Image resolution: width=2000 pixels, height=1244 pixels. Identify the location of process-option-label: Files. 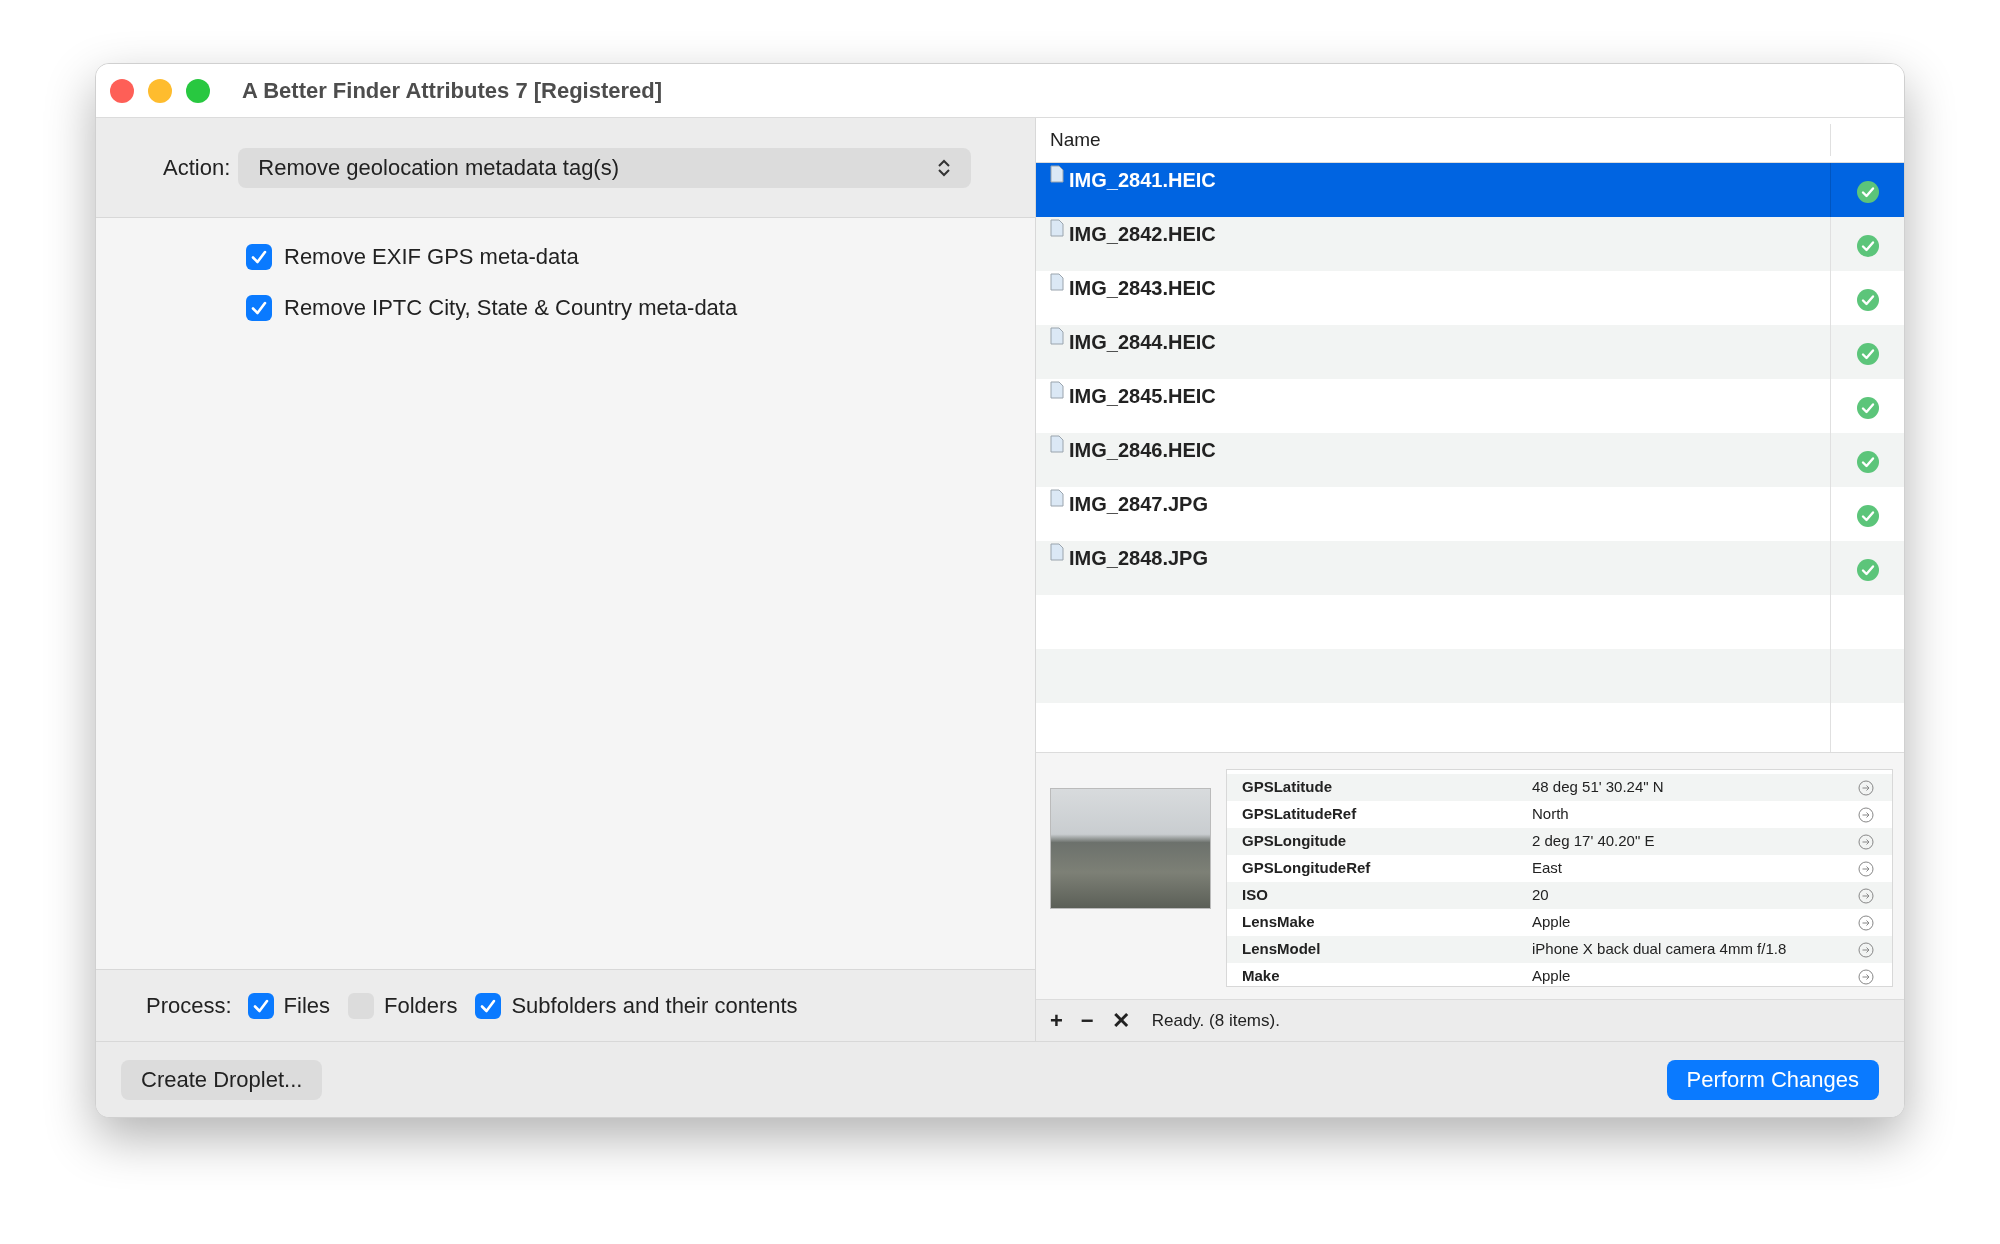
(307, 1006).